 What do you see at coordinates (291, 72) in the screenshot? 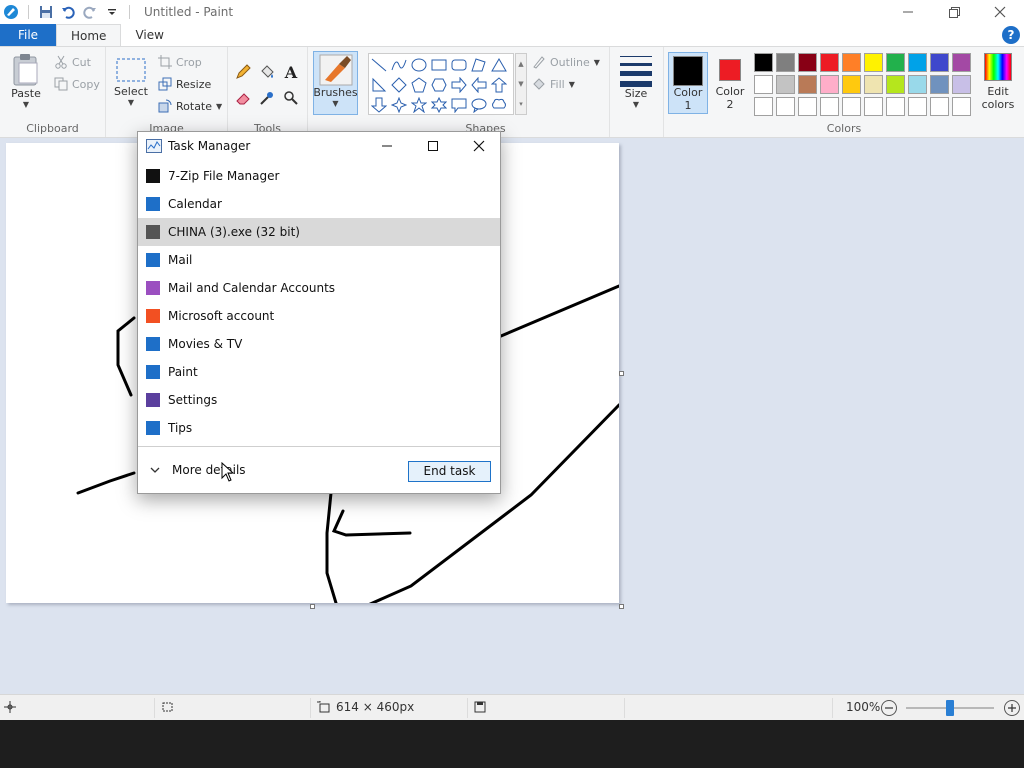
I see `text-tool-icon: A` at bounding box center [291, 72].